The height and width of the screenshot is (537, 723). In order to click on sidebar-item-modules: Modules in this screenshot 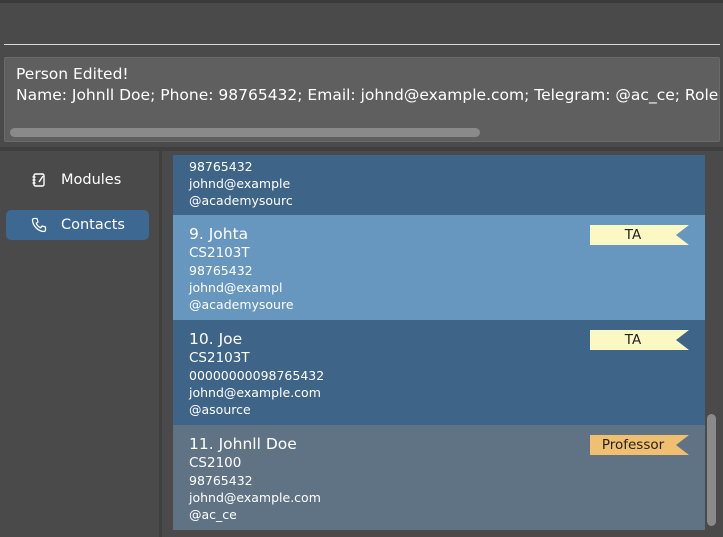, I will do `click(77, 180)`.